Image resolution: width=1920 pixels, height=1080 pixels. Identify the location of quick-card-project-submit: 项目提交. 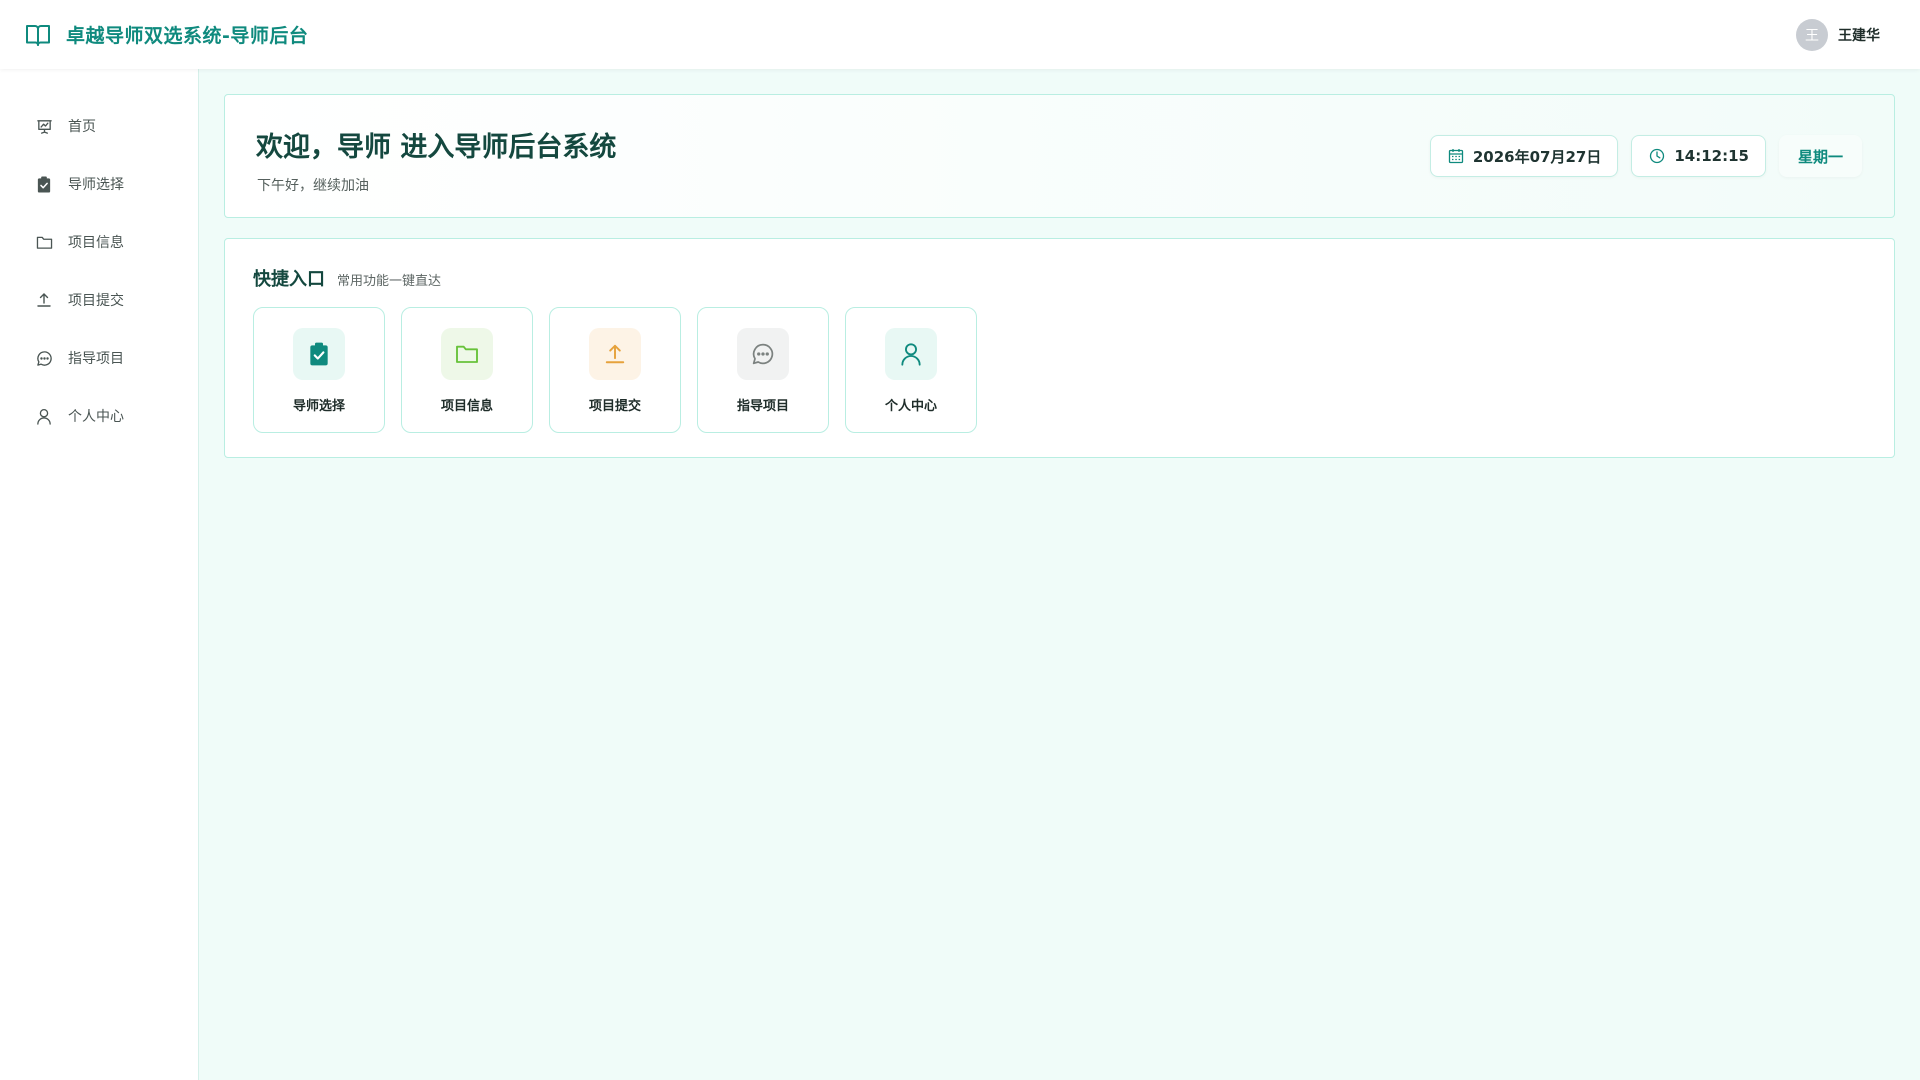
(615, 370).